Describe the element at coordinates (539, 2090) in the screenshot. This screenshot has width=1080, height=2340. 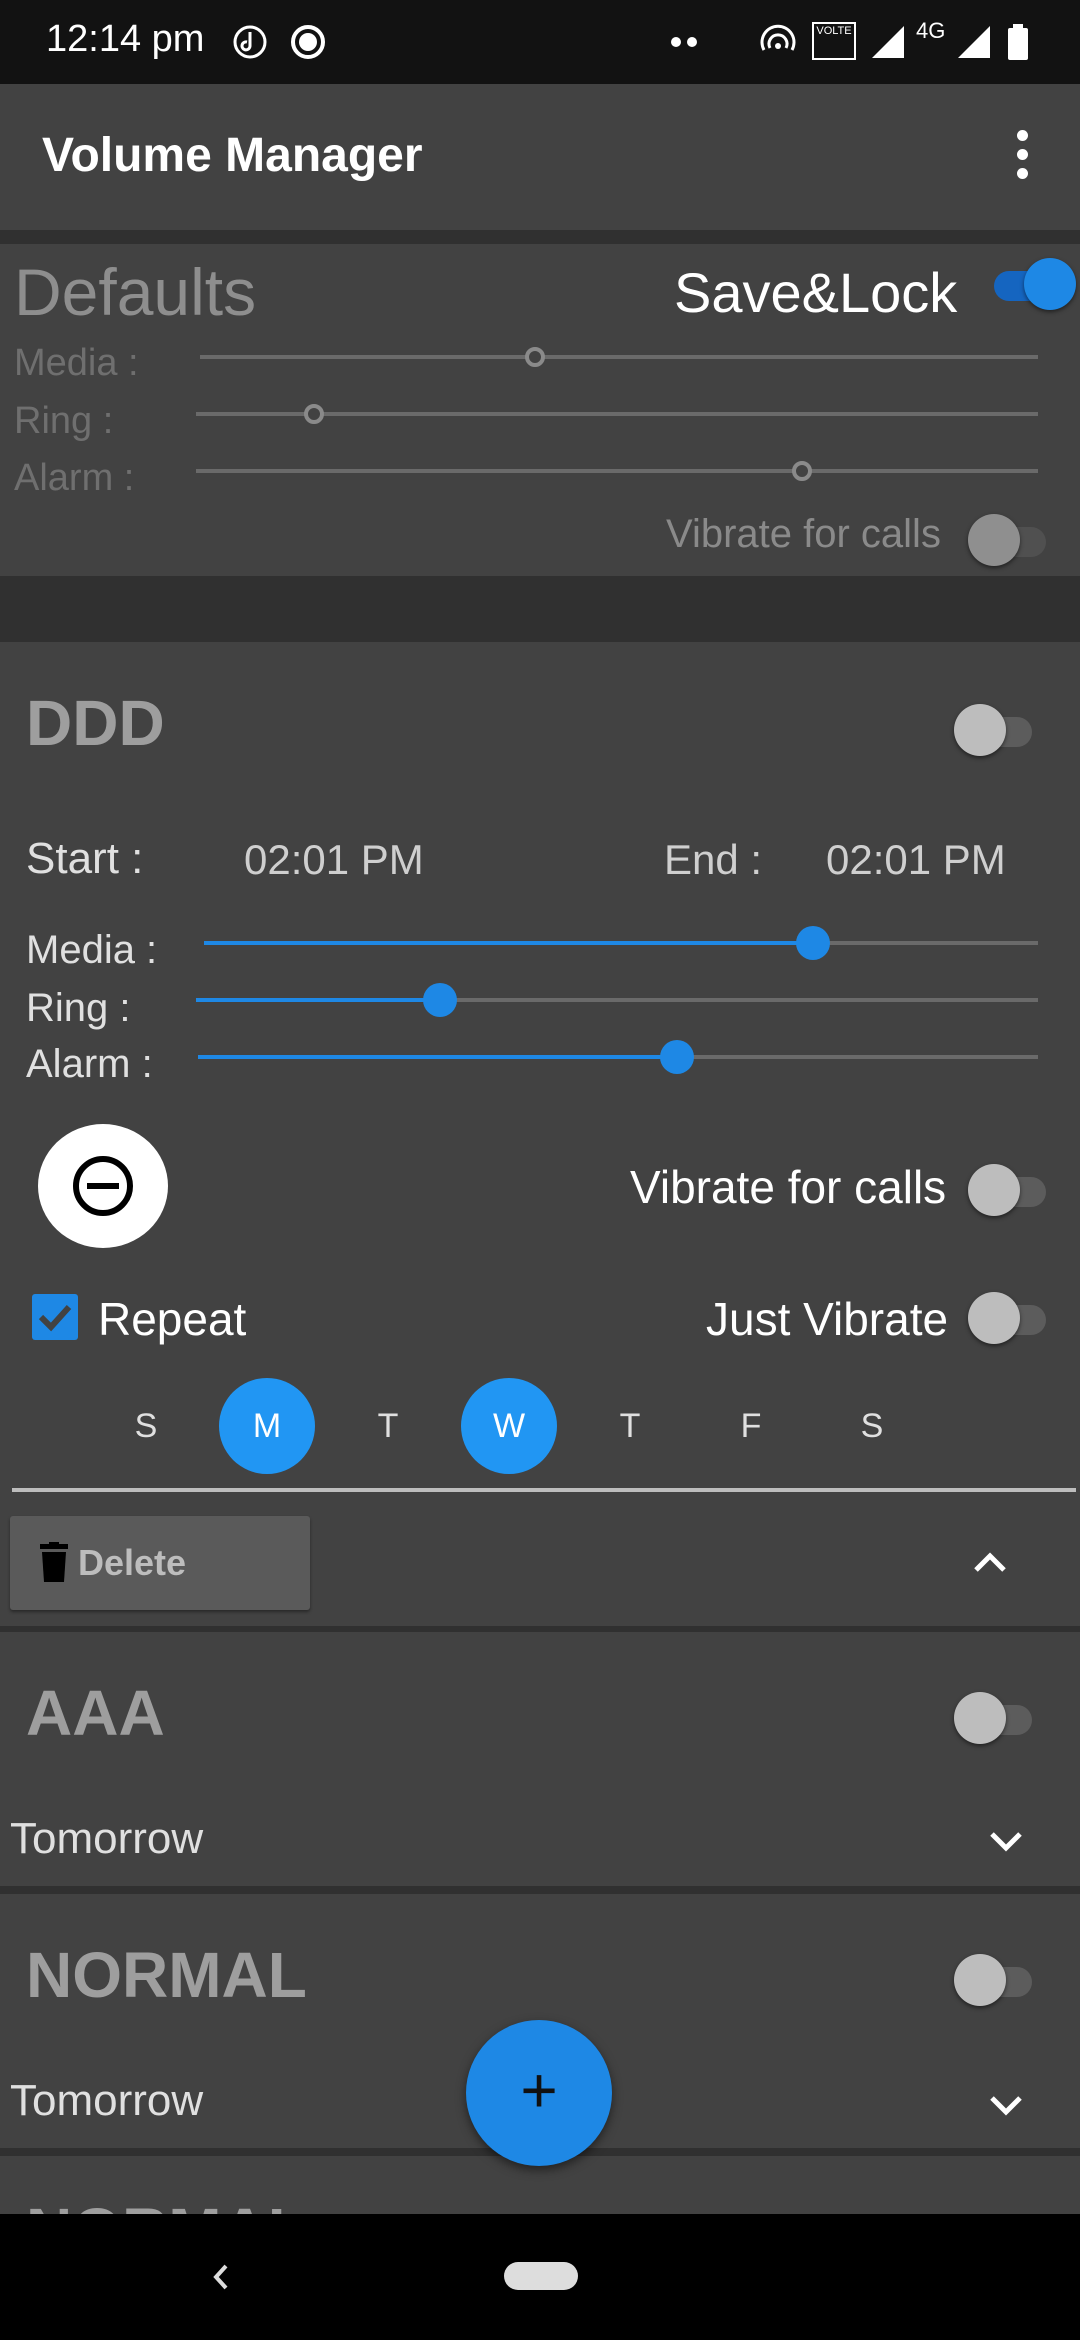
I see `plus-icon: +` at that location.